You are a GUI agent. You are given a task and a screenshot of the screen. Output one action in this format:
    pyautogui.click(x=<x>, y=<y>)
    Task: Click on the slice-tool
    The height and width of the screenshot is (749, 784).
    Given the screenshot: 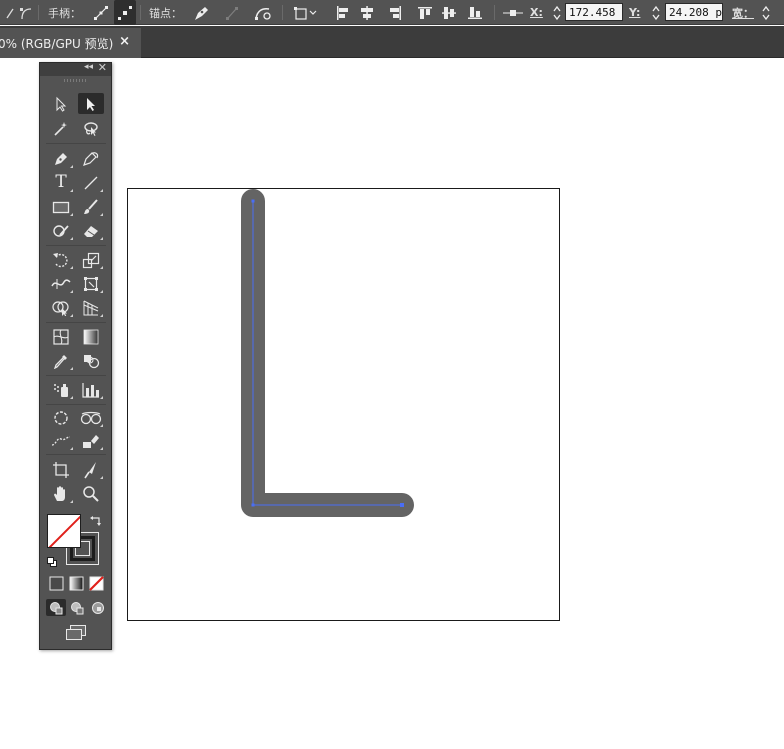 What is the action you would take?
    pyautogui.click(x=91, y=417)
    